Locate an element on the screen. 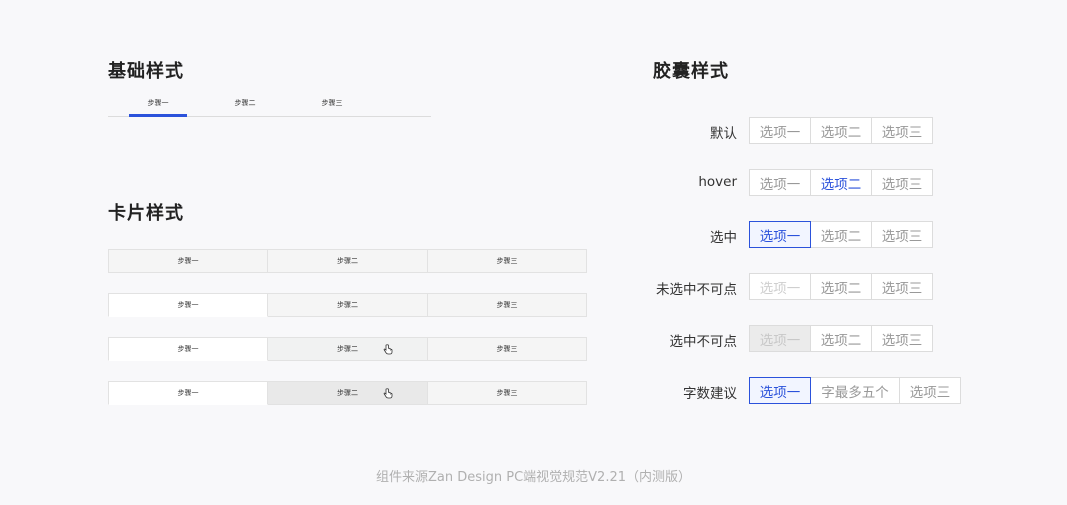 The width and height of the screenshot is (1067, 505). basic-tab-1: 步骤一 is located at coordinates (158, 105).